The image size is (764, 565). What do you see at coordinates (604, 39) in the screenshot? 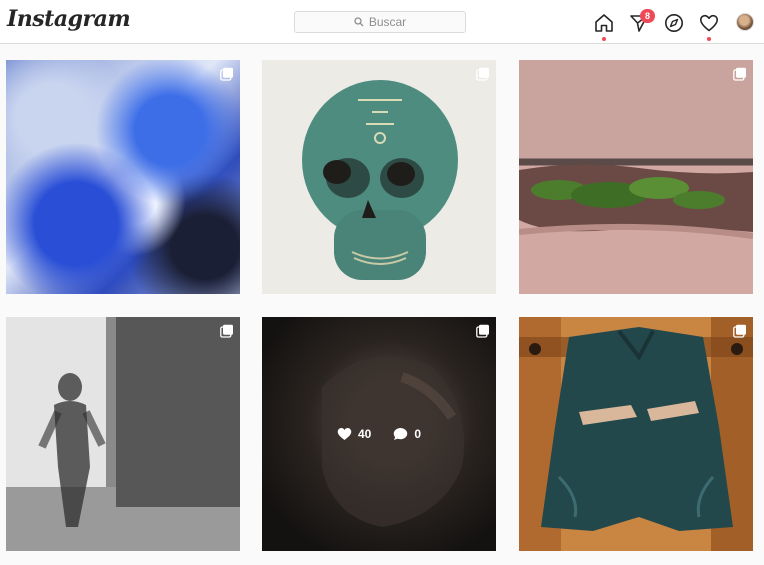
I see `home-active-dot` at bounding box center [604, 39].